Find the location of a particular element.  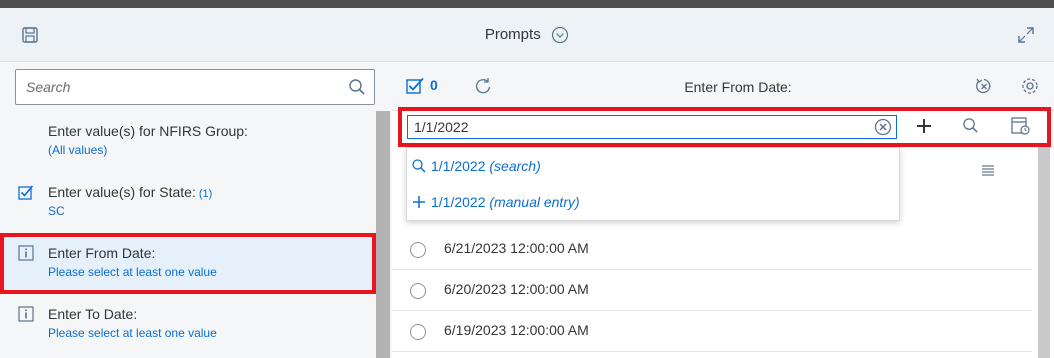

suggestion-suffix: (manual entry) is located at coordinates (534, 202).